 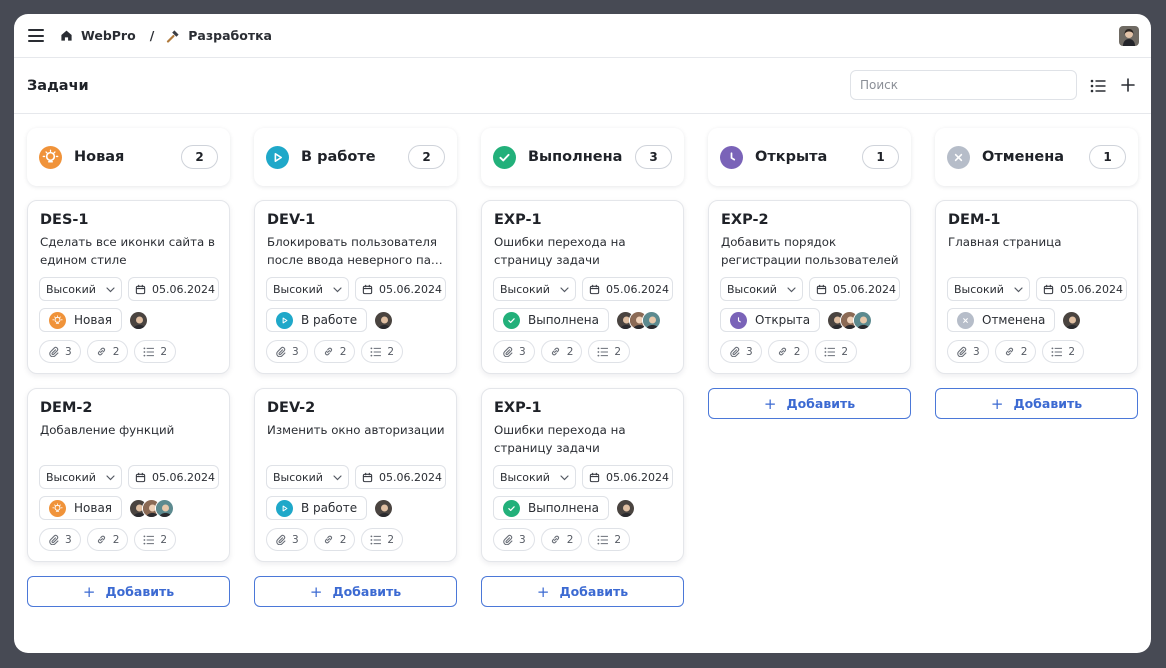 I want to click on status-badge: Отменена, so click(x=1001, y=320).